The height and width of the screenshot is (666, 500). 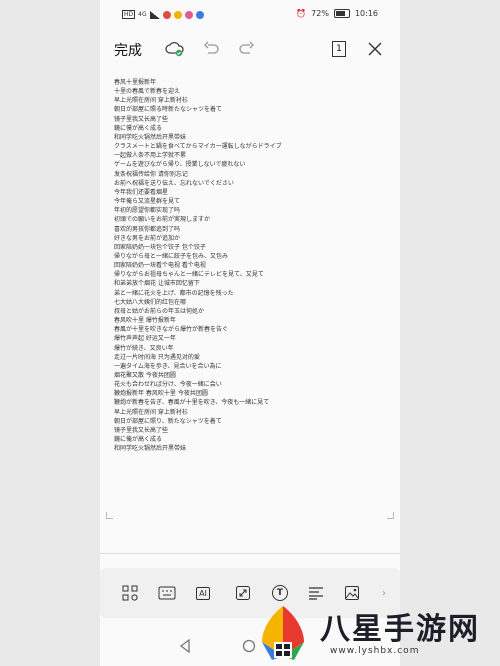 What do you see at coordinates (189, 275) in the screenshot?
I see `document-line: 帰りながらお祖母ちゃんと一緒にテレビを見て、又見て` at bounding box center [189, 275].